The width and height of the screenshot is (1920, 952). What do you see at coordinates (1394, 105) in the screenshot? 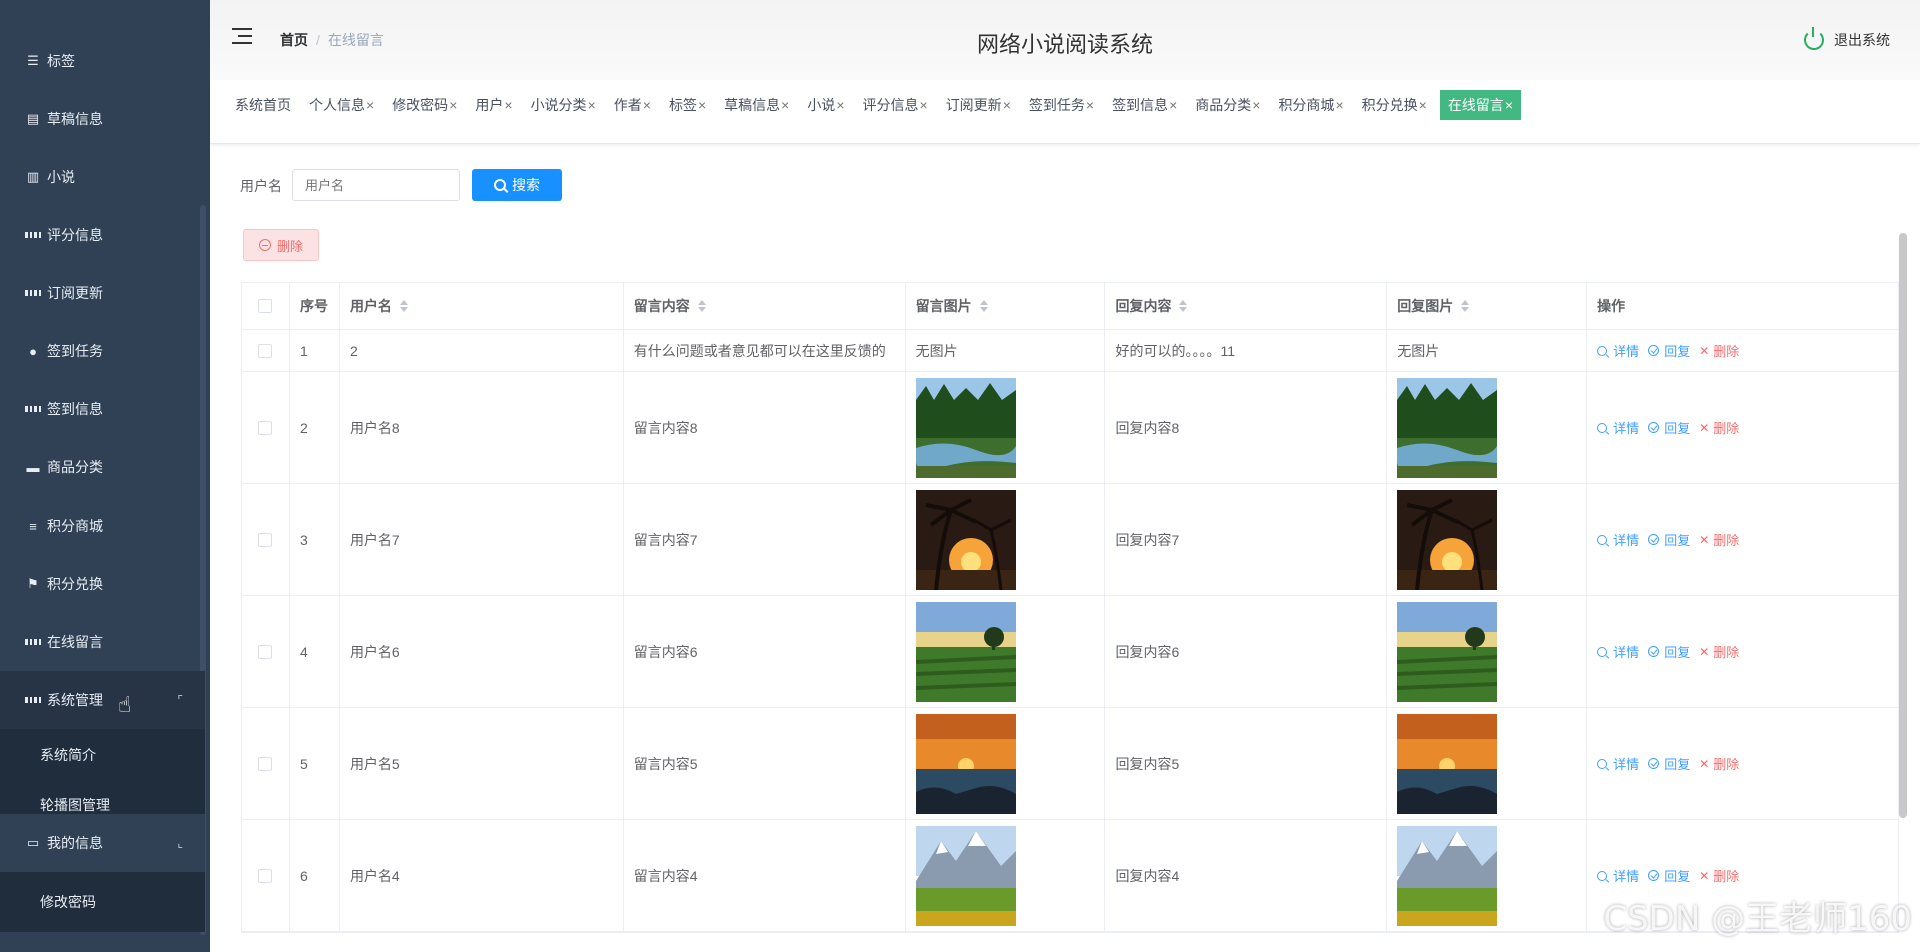
I see `tab-15: 积分兑换×` at bounding box center [1394, 105].